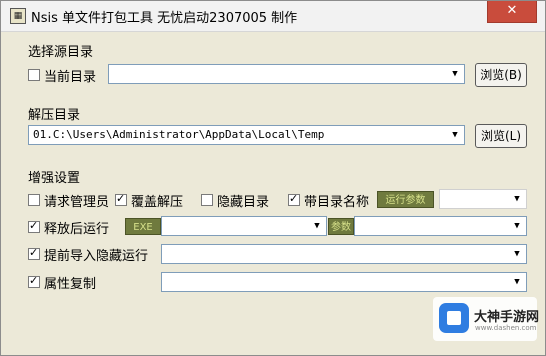 Image resolution: width=546 pixels, height=356 pixels. Describe the element at coordinates (157, 202) in the screenshot. I see `overwrite-label: 覆盖解压` at that location.